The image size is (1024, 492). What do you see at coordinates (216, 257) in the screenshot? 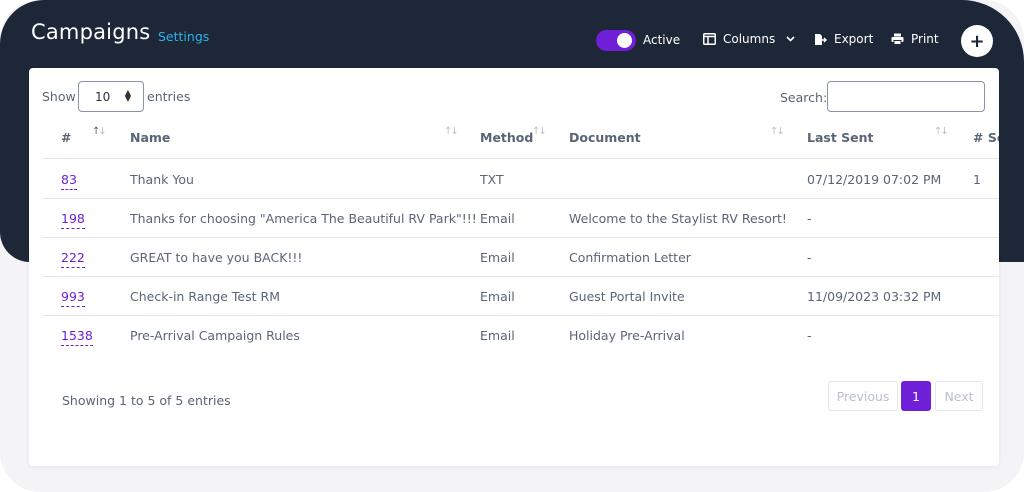
I see `campaign-name: GREAT to have you BACK!!!` at bounding box center [216, 257].